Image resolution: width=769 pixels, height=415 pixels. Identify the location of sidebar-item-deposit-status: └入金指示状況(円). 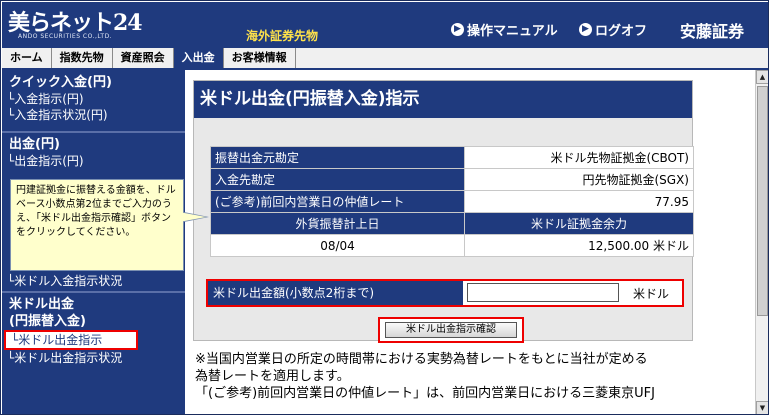
(93, 115).